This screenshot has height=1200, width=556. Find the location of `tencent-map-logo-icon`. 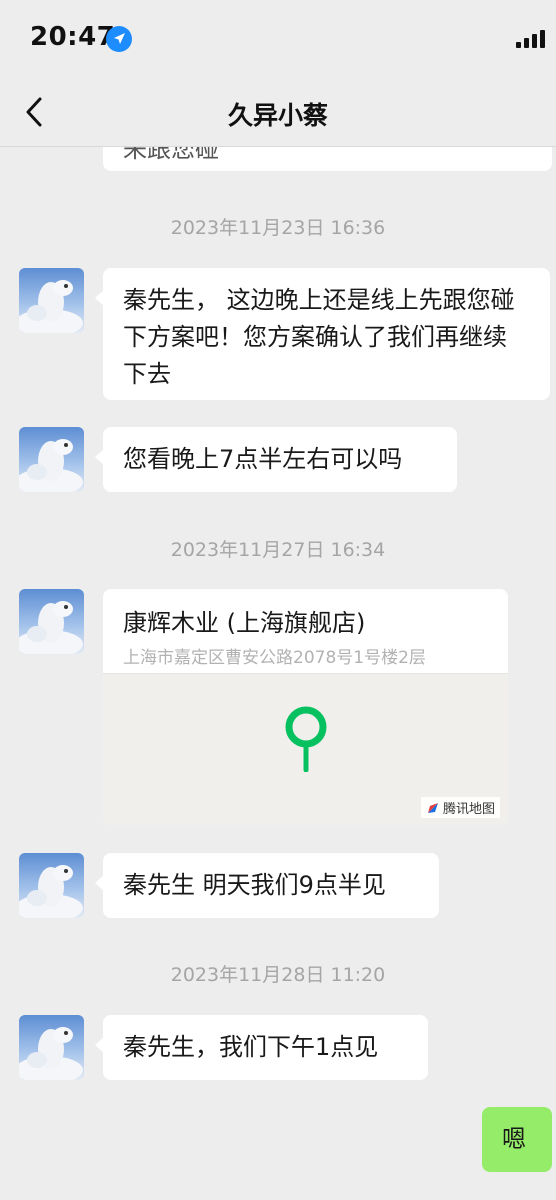

tencent-map-logo-icon is located at coordinates (433, 808).